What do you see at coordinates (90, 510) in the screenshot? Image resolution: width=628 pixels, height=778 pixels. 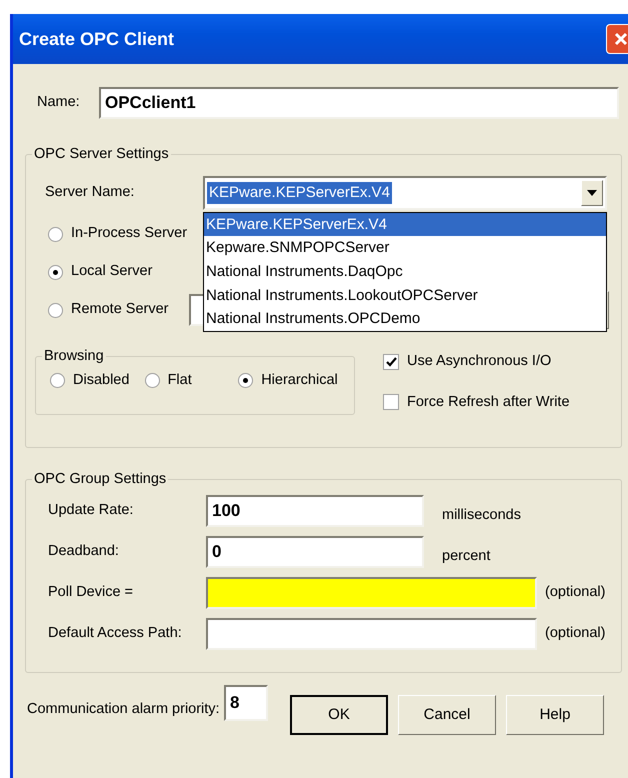 I see `field-label: Update Rate:` at bounding box center [90, 510].